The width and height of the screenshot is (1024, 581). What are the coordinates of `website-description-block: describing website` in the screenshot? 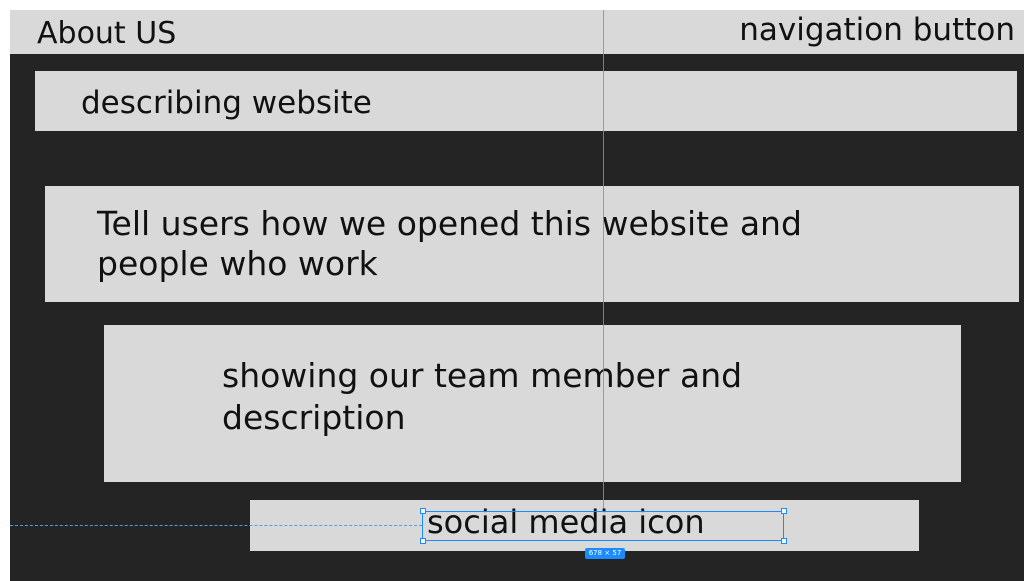 It's located at (526, 101).